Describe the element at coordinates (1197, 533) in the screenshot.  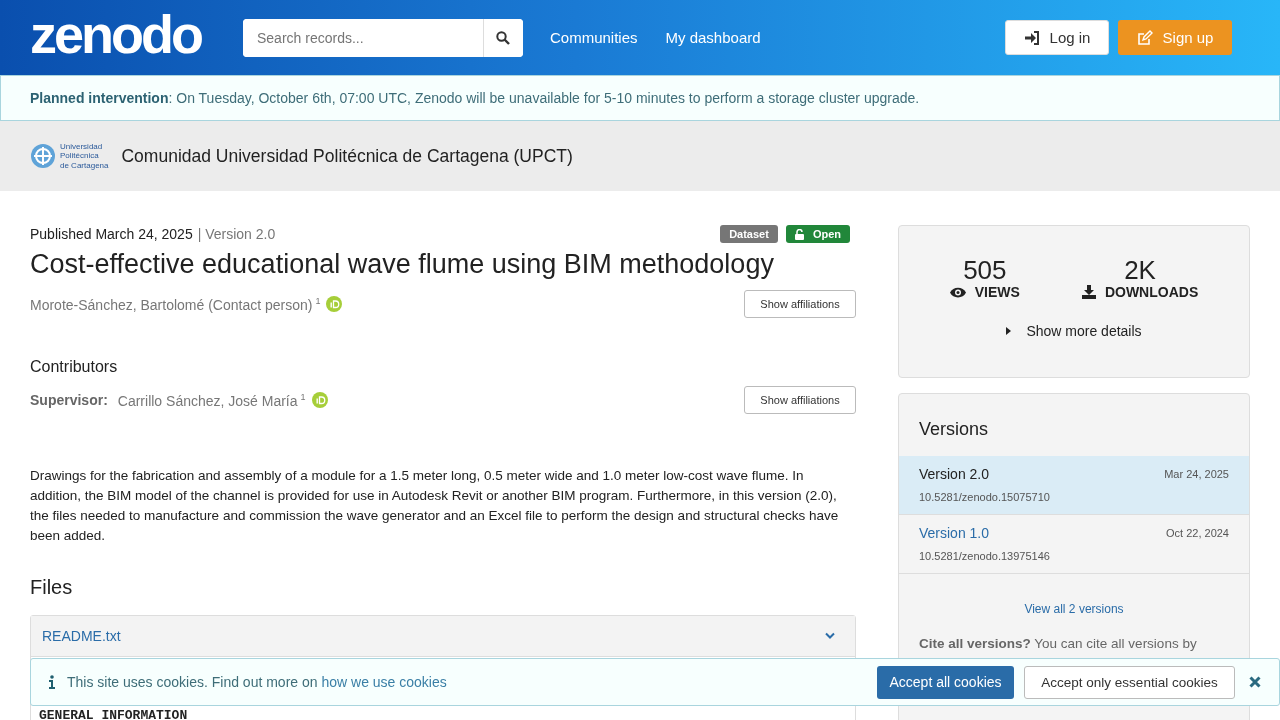
I see `version-date: Oct 22, 2024` at that location.